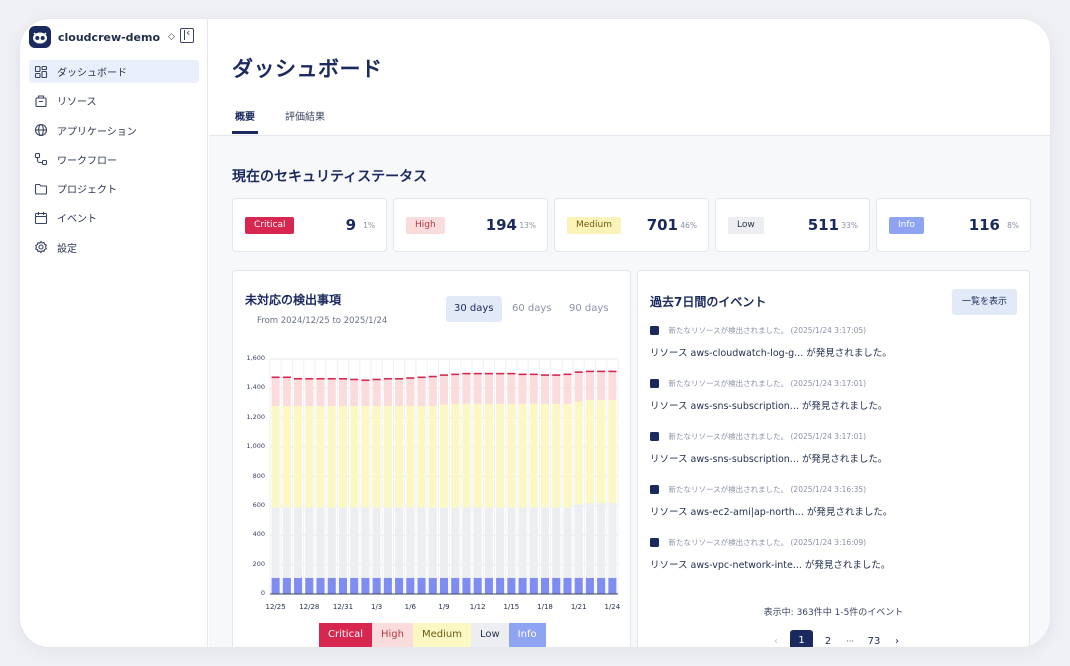 Image resolution: width=1070 pixels, height=666 pixels. What do you see at coordinates (470, 225) in the screenshot?
I see `severity-card-high: High 194 13%` at bounding box center [470, 225].